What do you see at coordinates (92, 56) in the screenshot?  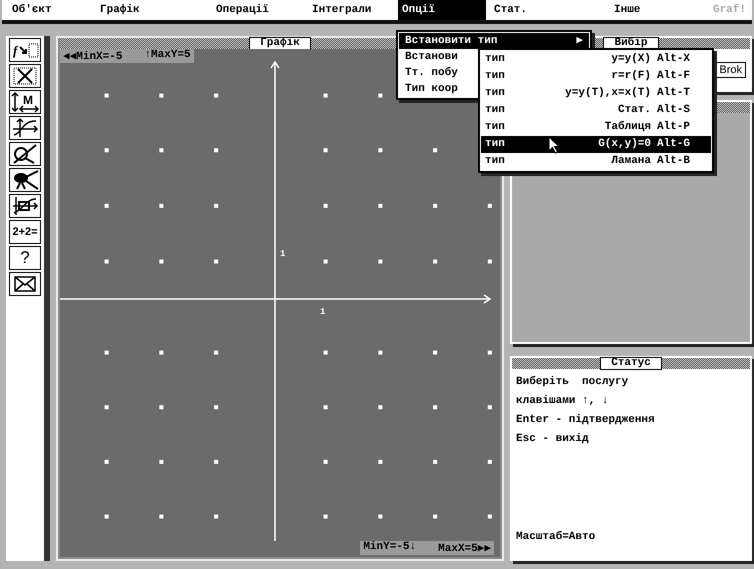 I see `min-x-label: ◀◀MinX=-5` at bounding box center [92, 56].